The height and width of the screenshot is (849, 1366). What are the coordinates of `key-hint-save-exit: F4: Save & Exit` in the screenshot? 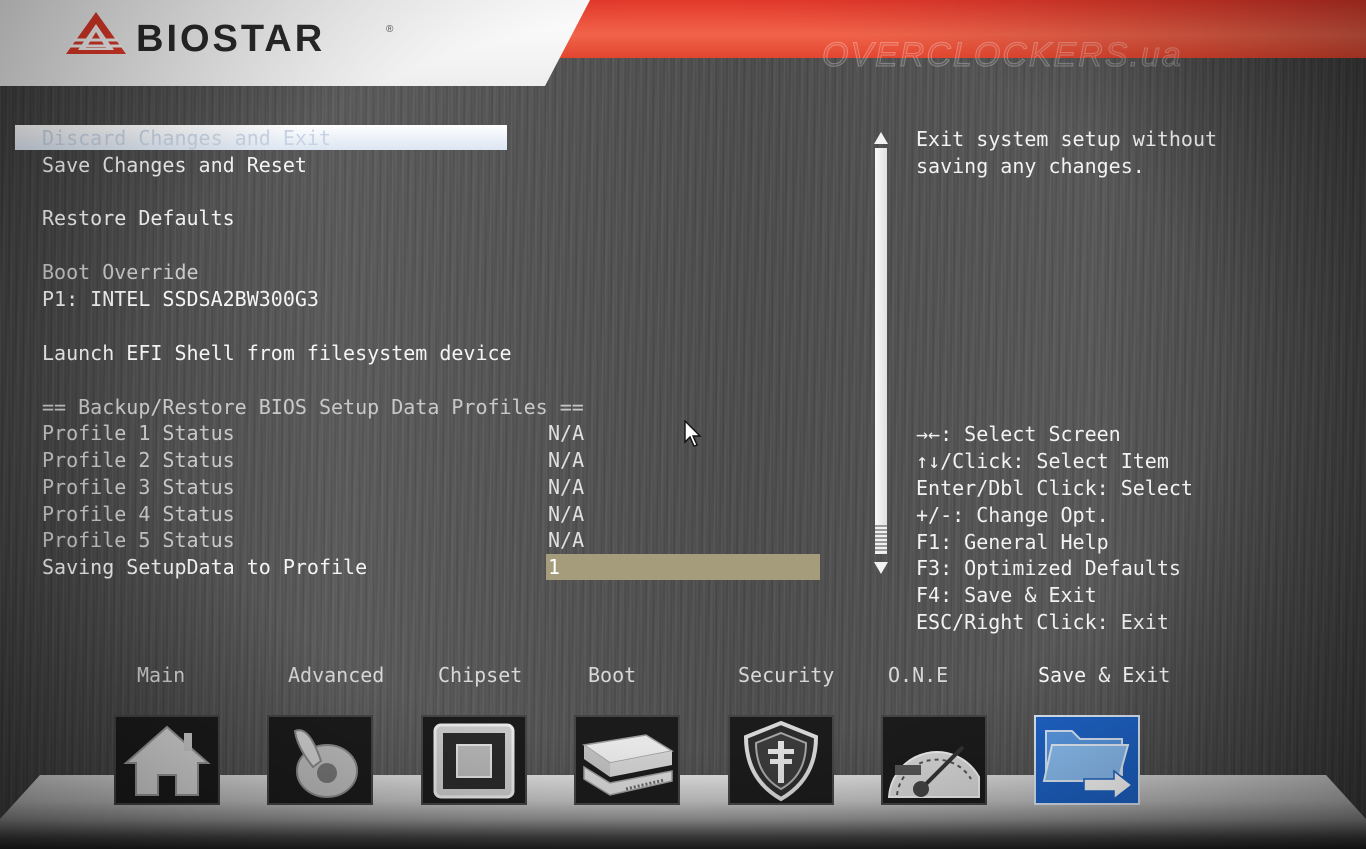 It's located at (1006, 595).